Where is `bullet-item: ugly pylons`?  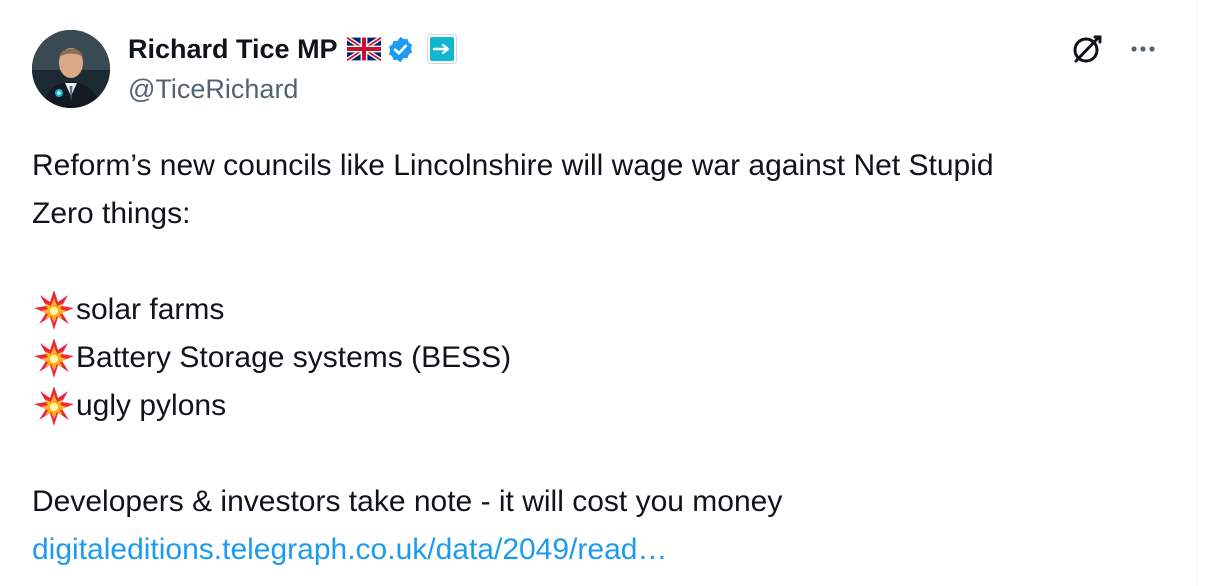
bullet-item: ugly pylons is located at coordinates (607, 406).